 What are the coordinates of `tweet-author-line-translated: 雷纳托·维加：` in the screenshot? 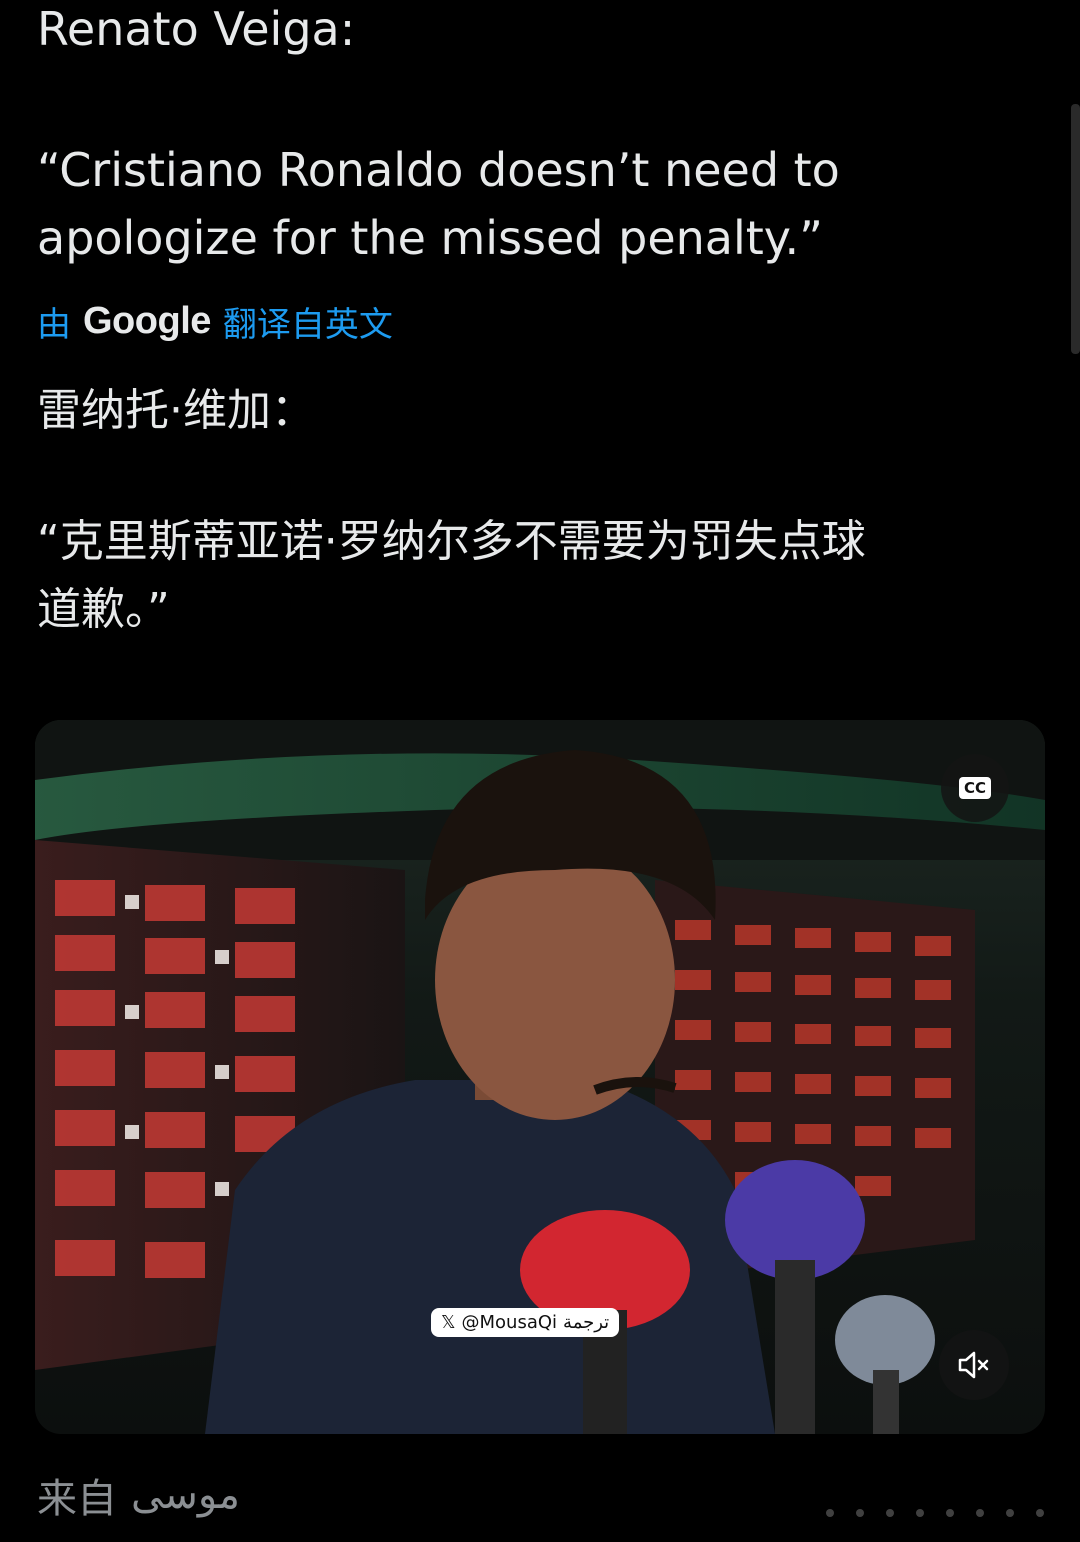 It's located at (176, 410).